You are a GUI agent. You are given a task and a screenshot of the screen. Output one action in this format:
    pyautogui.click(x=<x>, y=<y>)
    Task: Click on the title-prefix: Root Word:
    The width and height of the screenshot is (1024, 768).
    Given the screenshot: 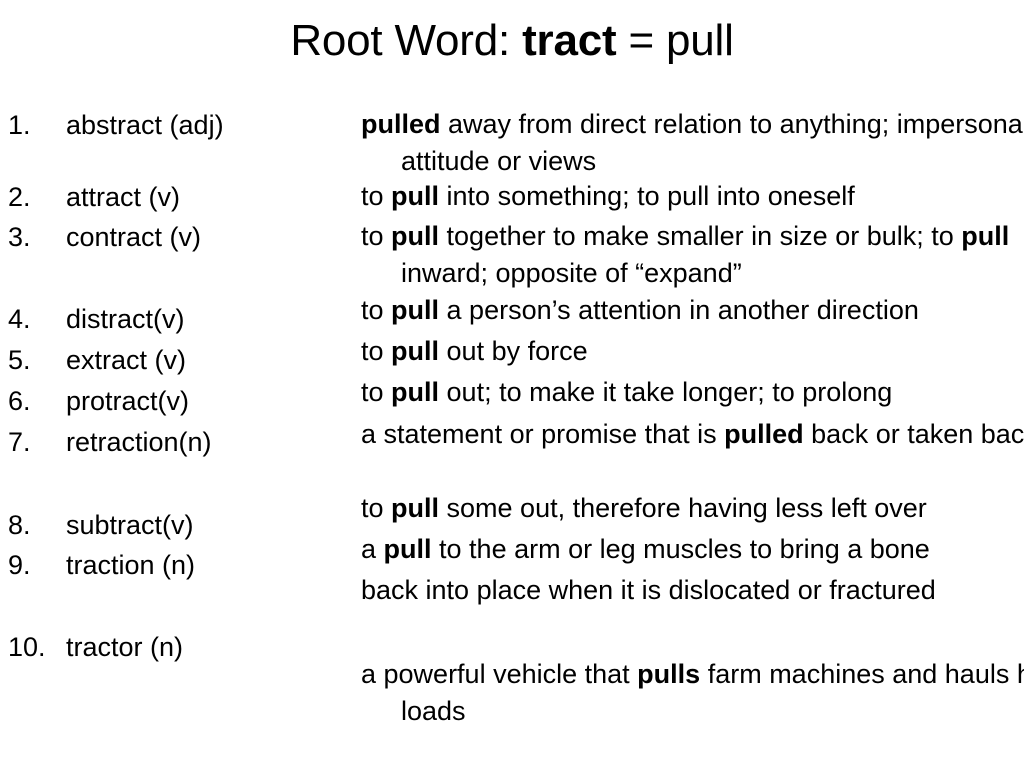 What is the action you would take?
    pyautogui.click(x=406, y=40)
    